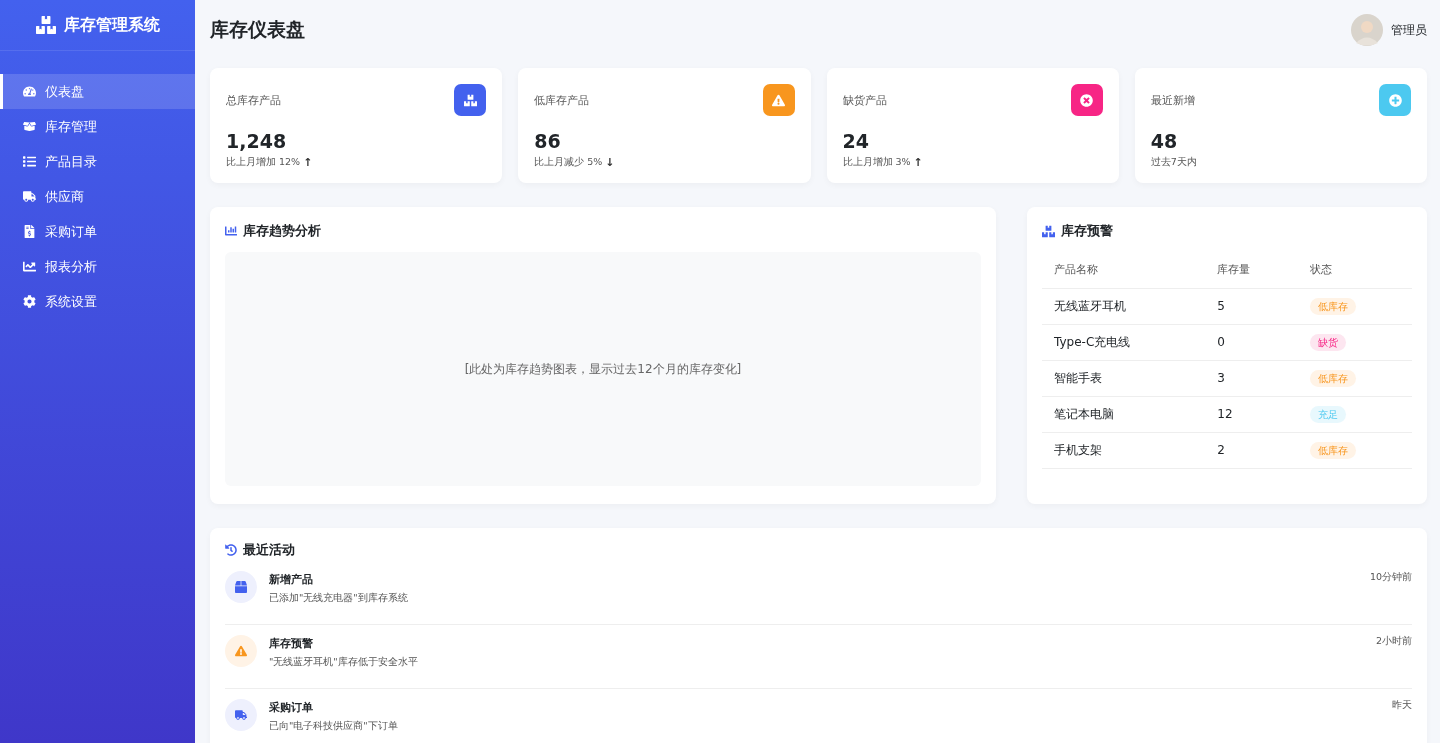 The image size is (1440, 743). Describe the element at coordinates (1393, 641) in the screenshot. I see `activity-time: 2小时前` at that location.